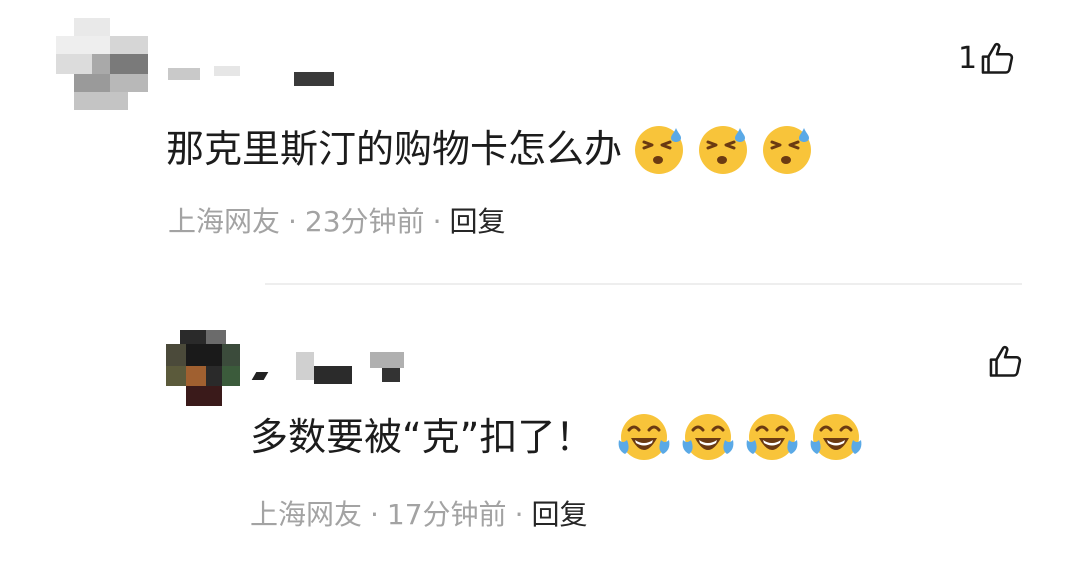 Image resolution: width=1080 pixels, height=564 pixels. What do you see at coordinates (968, 58) in the screenshot?
I see `like-count: 1` at bounding box center [968, 58].